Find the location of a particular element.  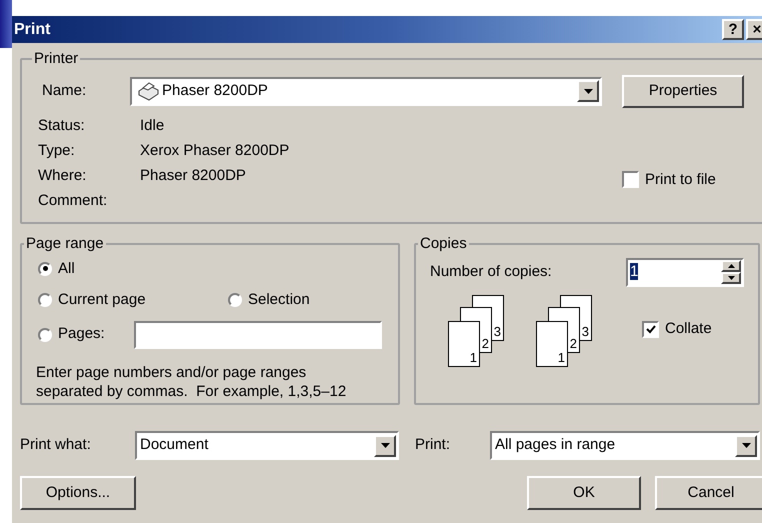

ok-button: OK is located at coordinates (584, 493).